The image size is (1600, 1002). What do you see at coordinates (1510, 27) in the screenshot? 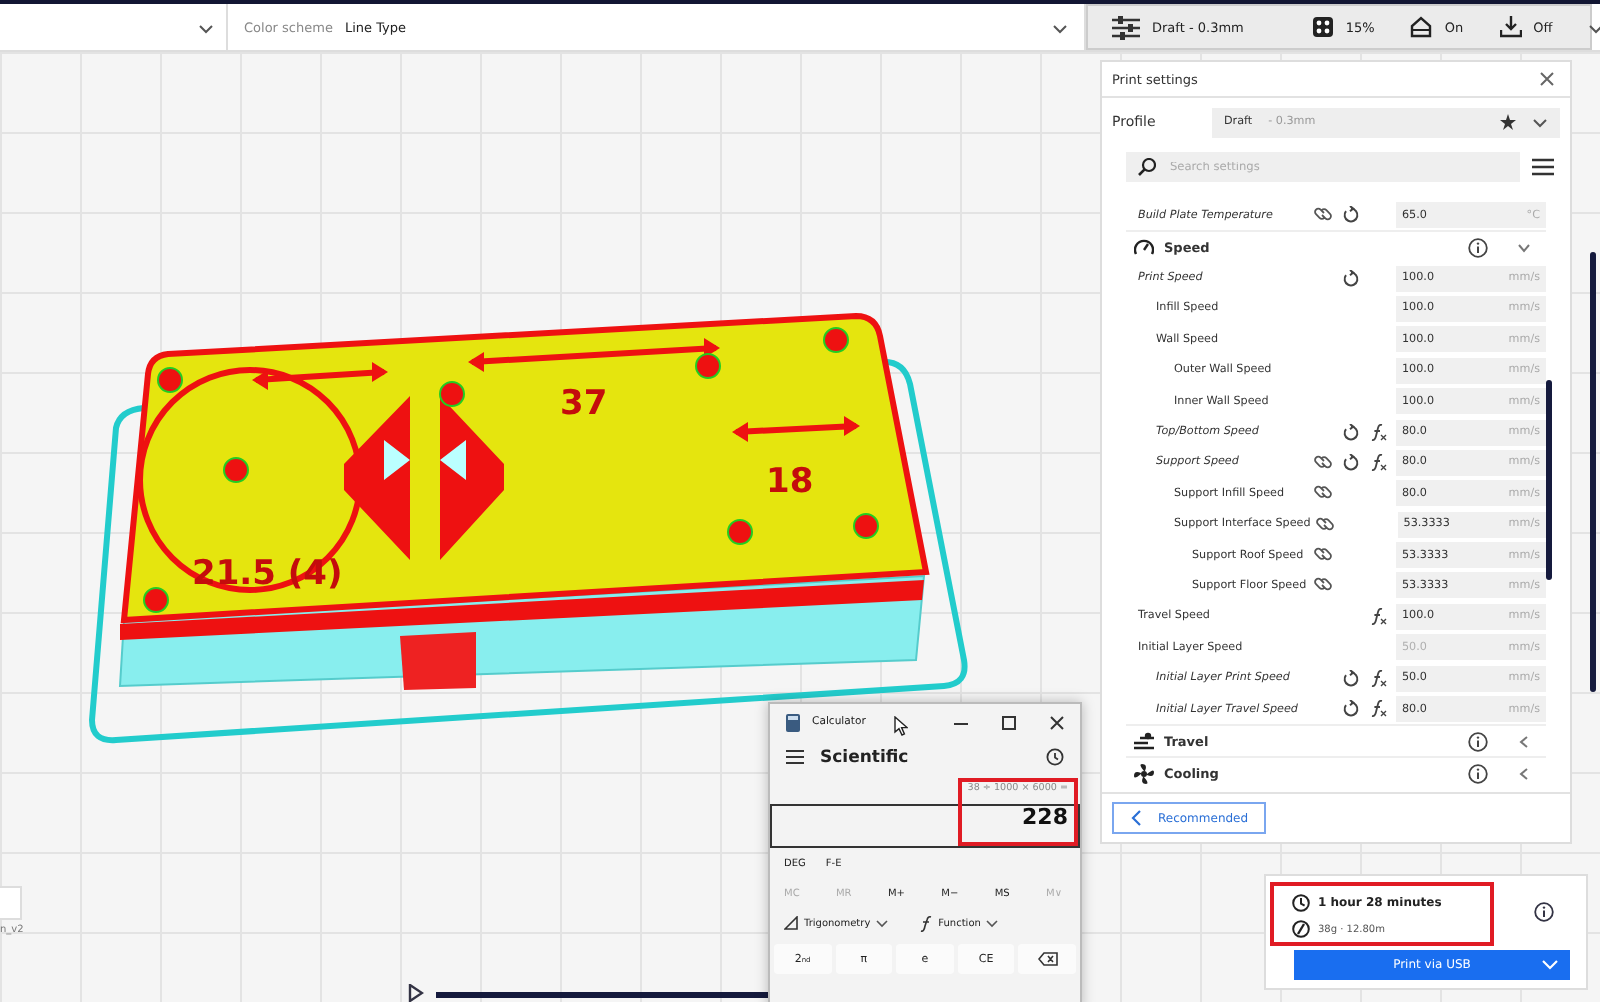
I see `adhesion-icon` at bounding box center [1510, 27].